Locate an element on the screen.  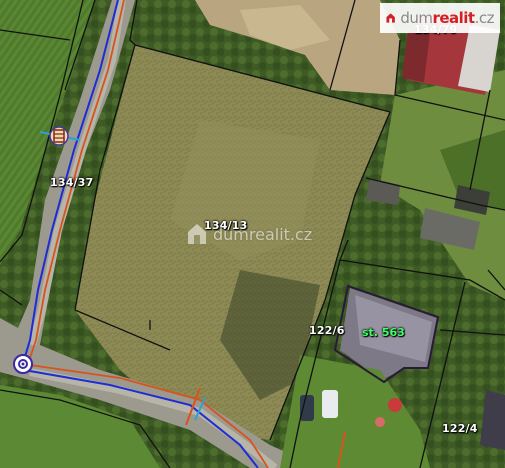
parcel-label-road: 134/37 is located at coordinates (72, 182).